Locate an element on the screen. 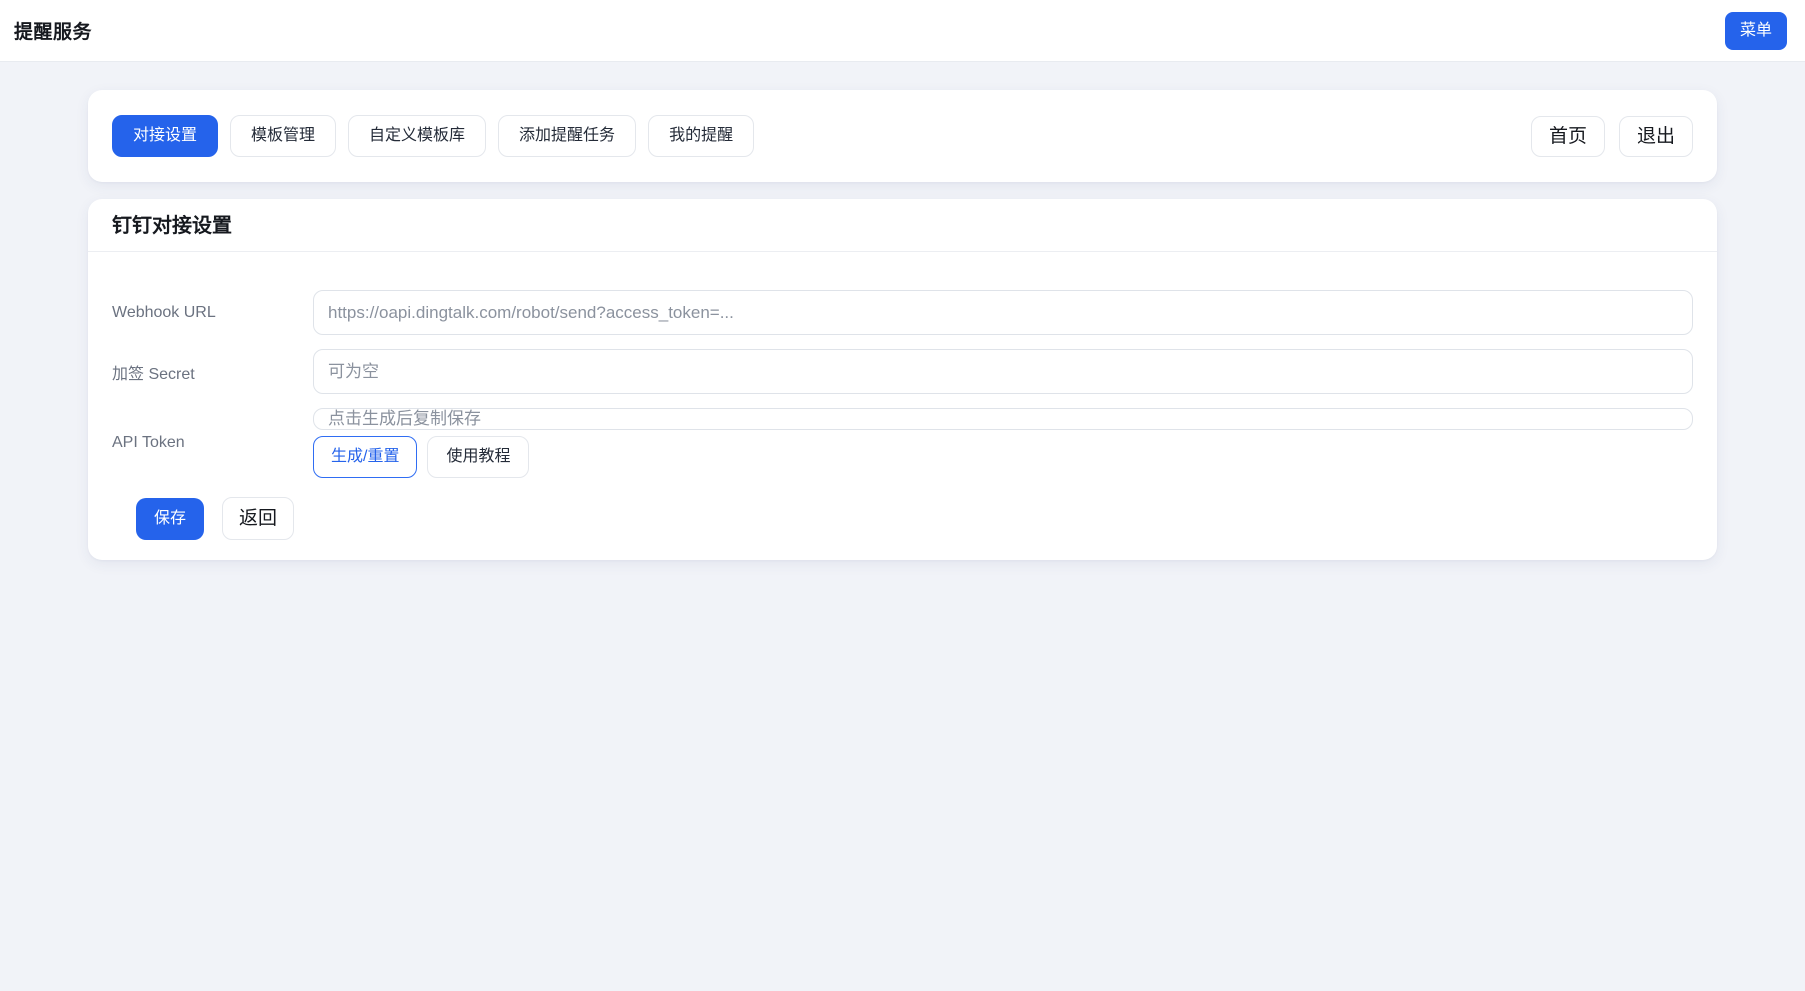  home-button: 首页 is located at coordinates (1567, 136).